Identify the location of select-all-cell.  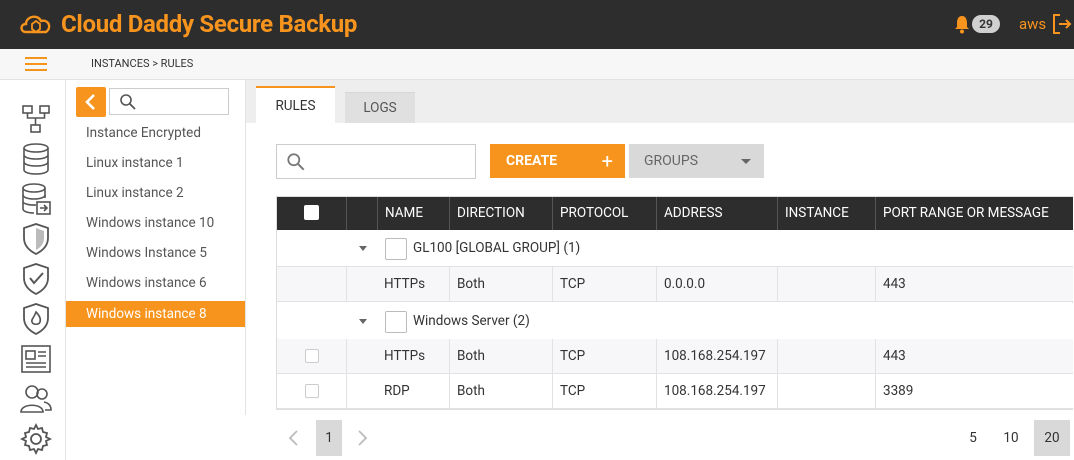
(312, 213).